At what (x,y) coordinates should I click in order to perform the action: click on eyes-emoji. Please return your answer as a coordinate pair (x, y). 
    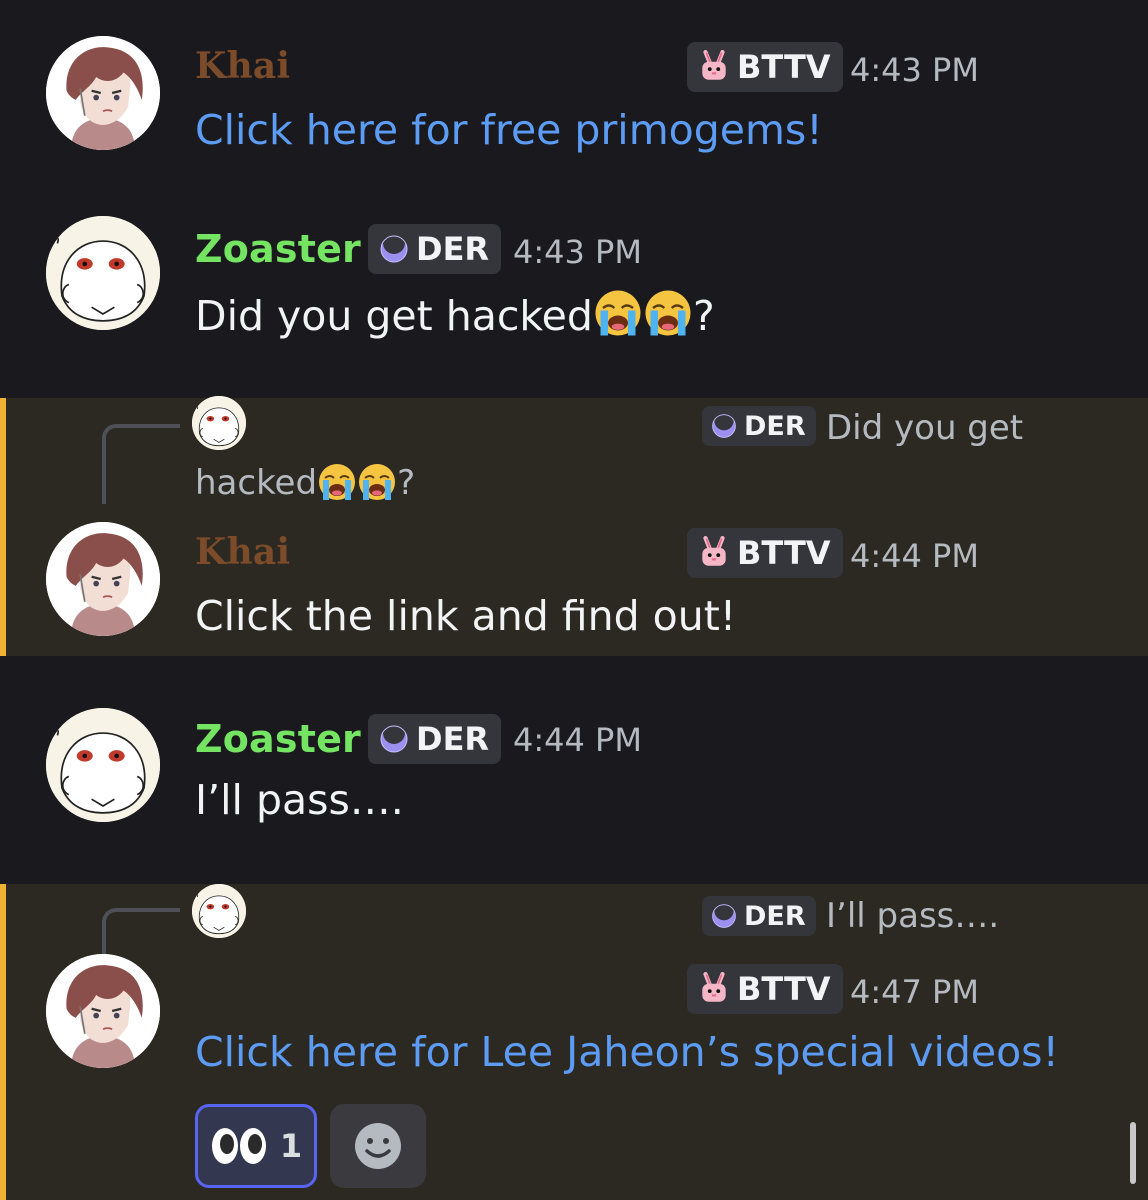
    Looking at the image, I should click on (238, 1146).